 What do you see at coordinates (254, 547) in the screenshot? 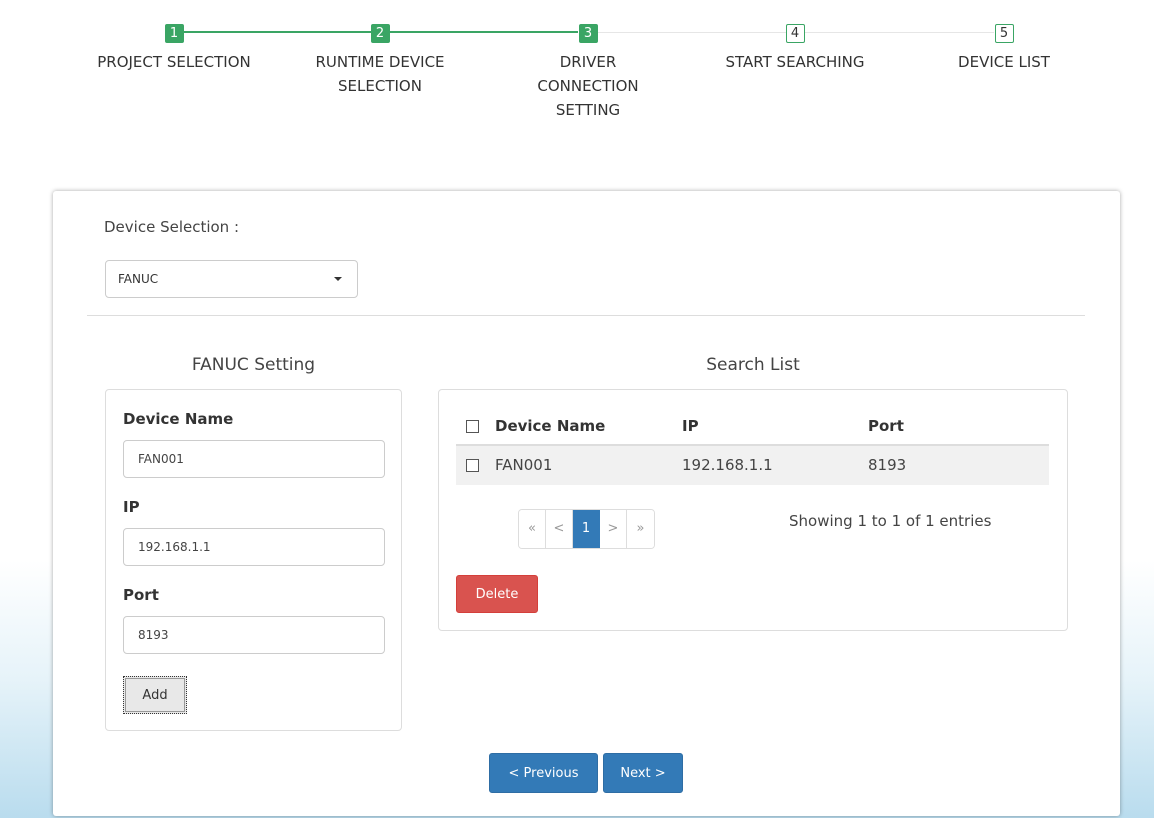
I see `ip-input: 192.168.1.1` at bounding box center [254, 547].